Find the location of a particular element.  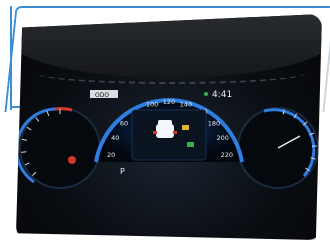

fuel-icon is located at coordinates (190, 144).